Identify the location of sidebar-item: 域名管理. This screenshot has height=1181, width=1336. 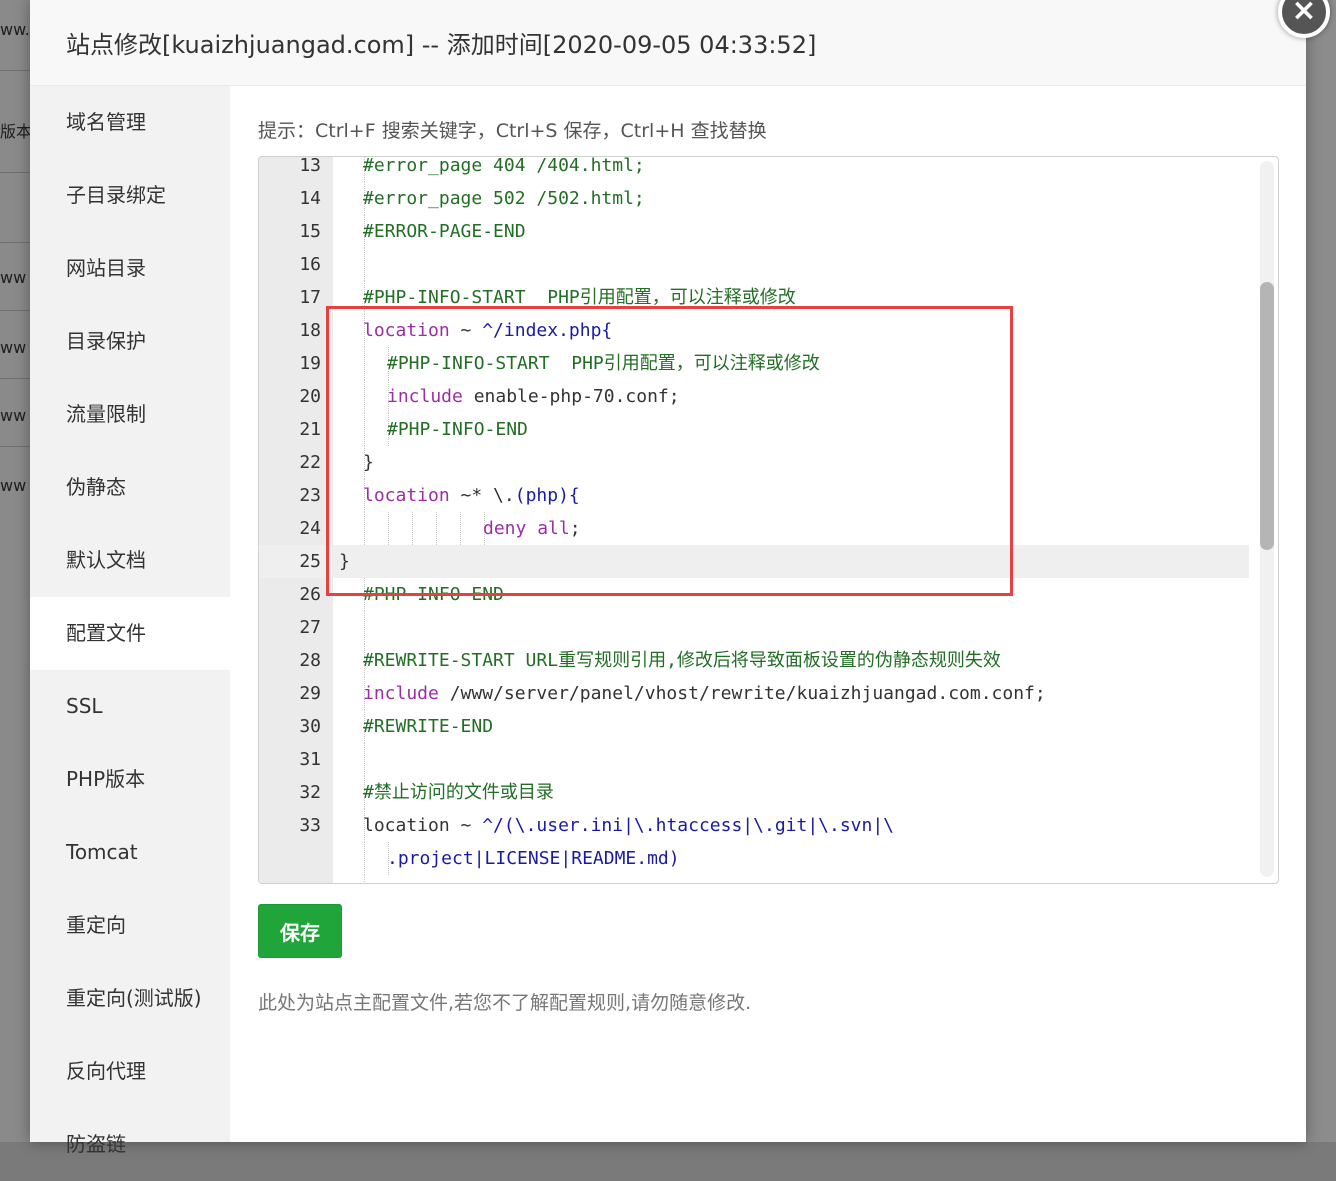
(130, 122).